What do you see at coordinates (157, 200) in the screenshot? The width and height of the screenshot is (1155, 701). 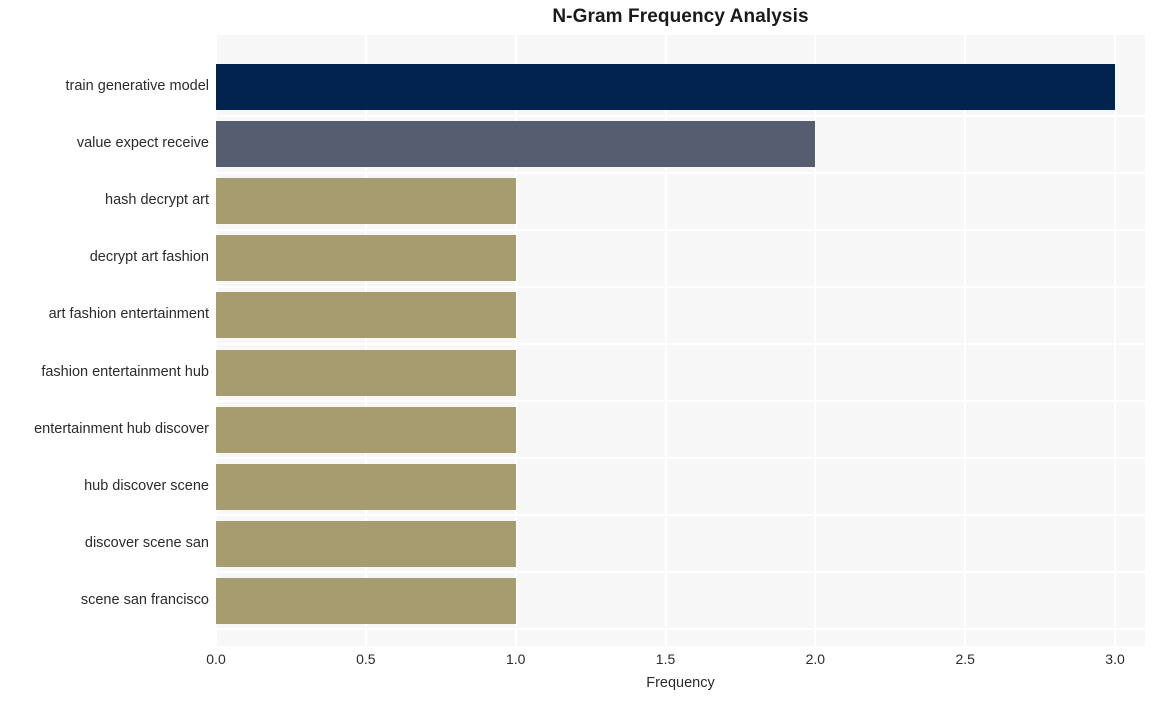 I see `y-axis-tick-label: hash decrypt art` at bounding box center [157, 200].